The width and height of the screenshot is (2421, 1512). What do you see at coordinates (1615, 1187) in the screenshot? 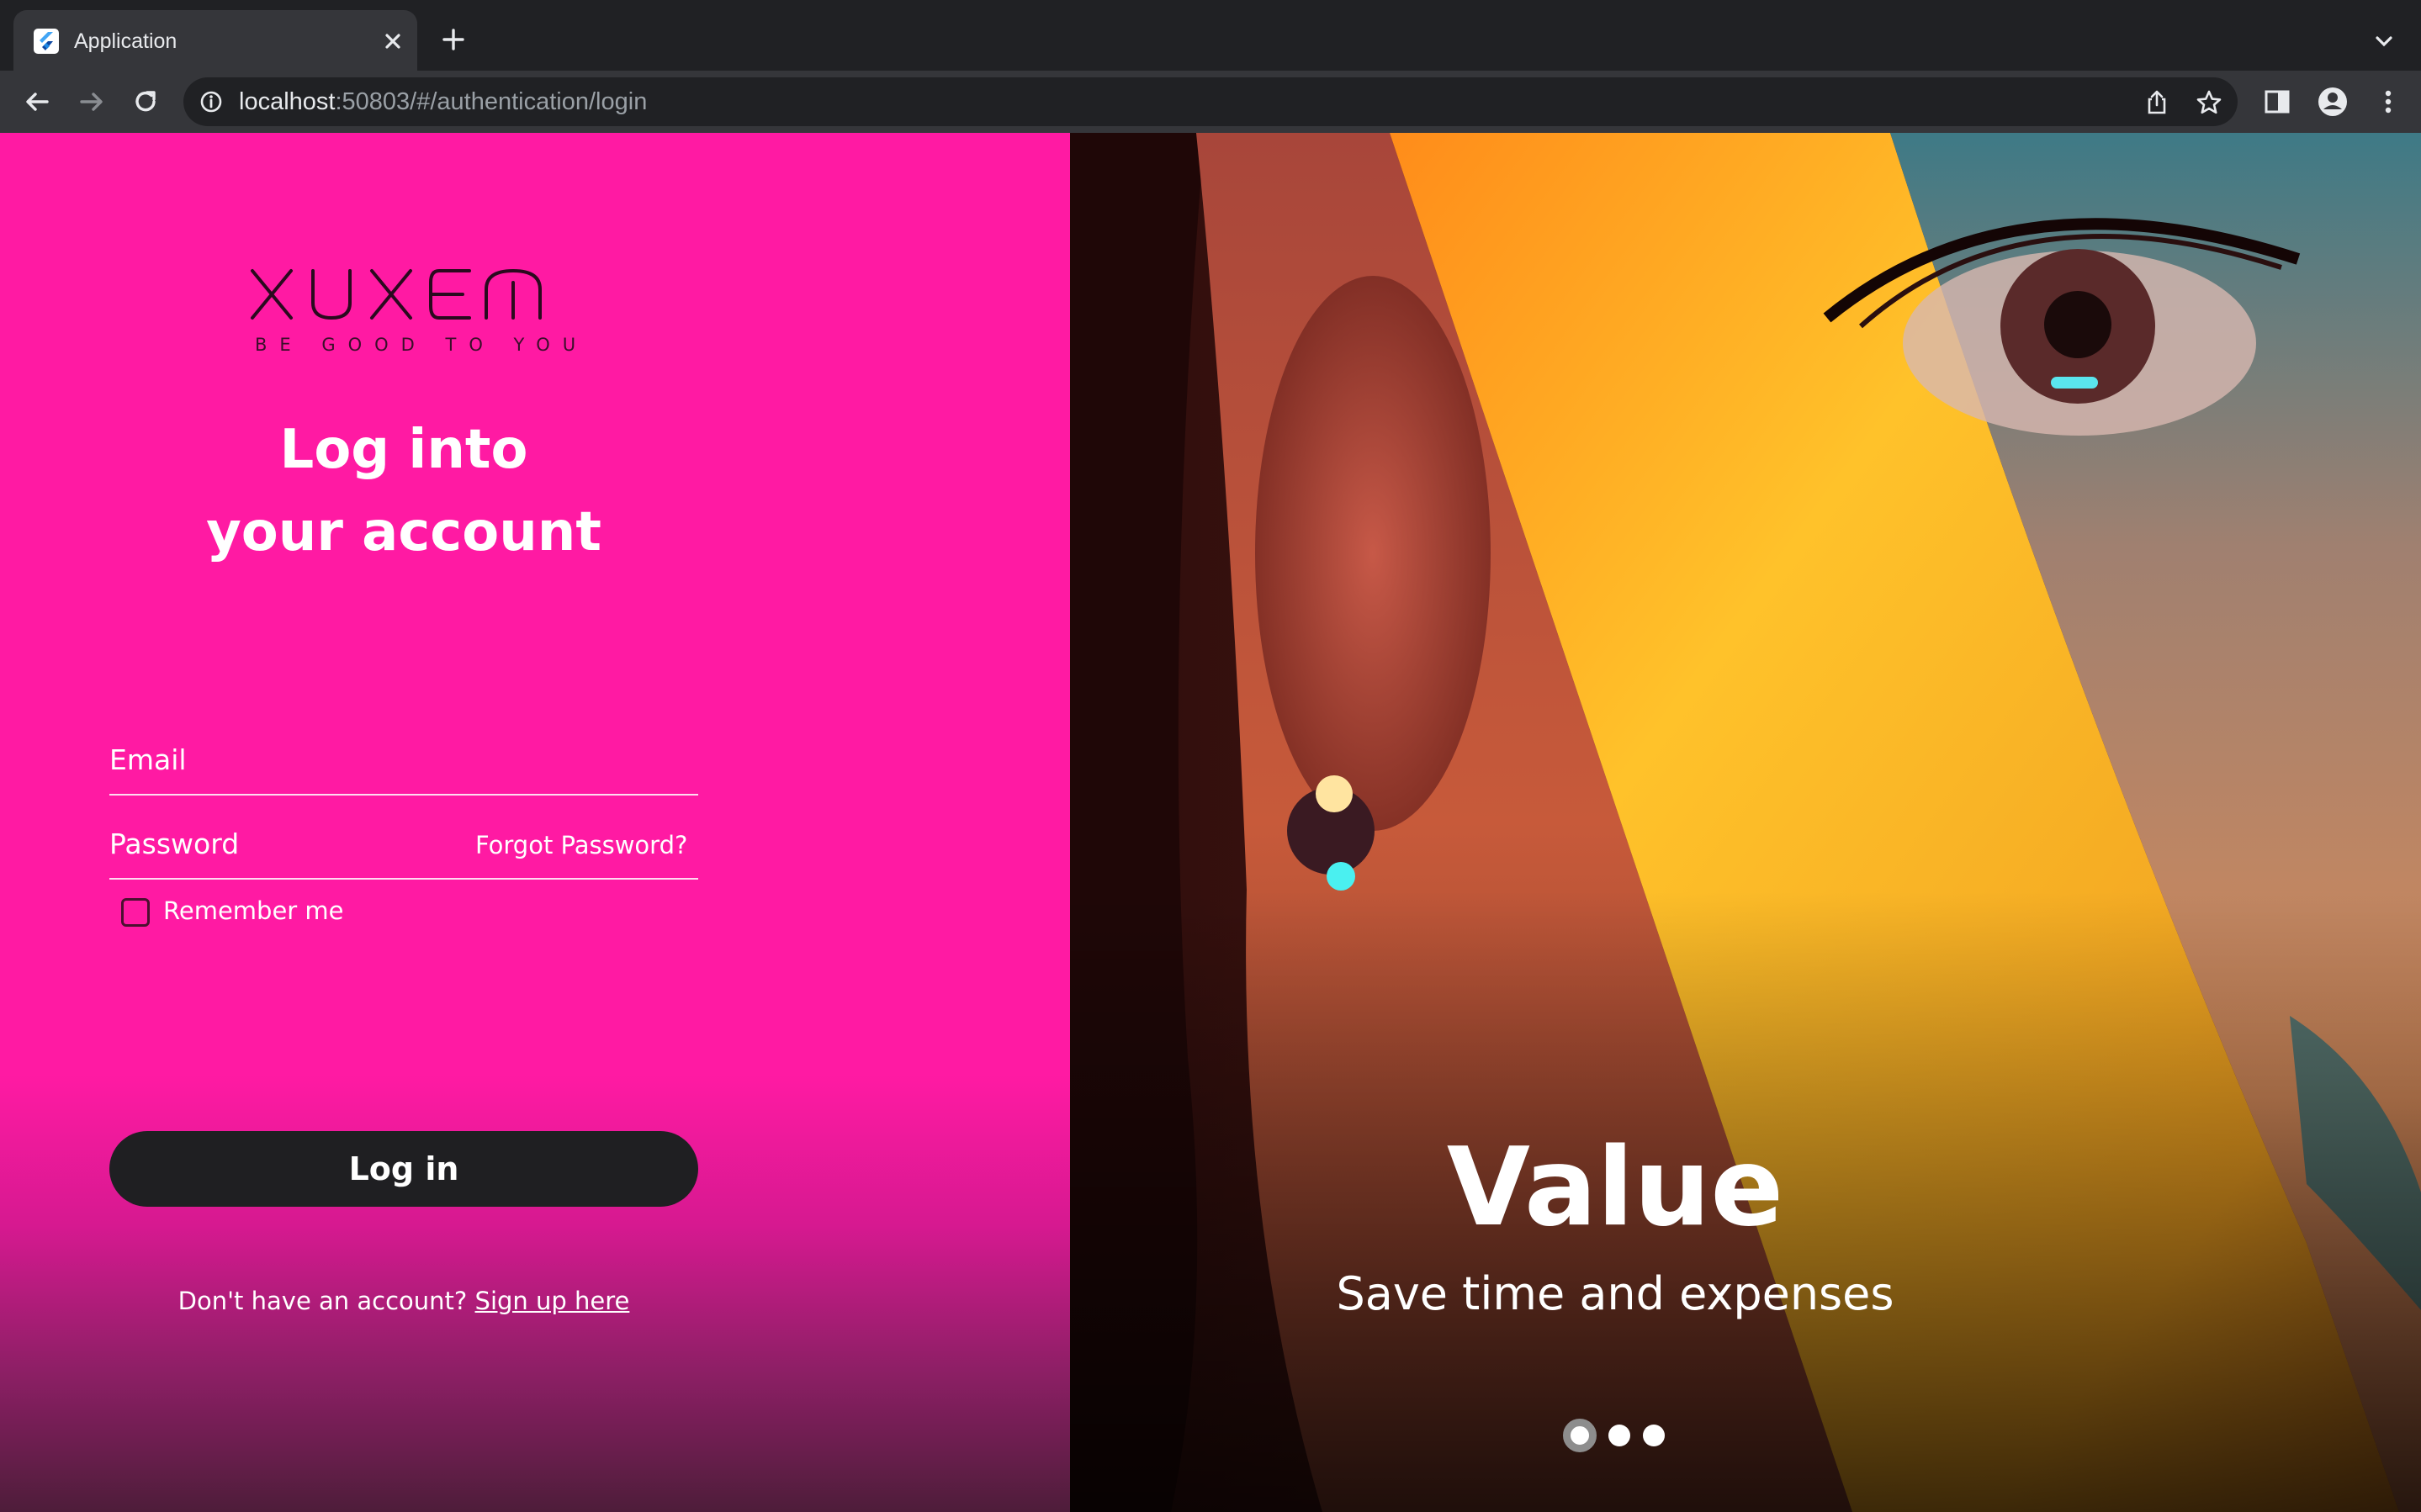
I see `carousel-title: Value` at bounding box center [1615, 1187].